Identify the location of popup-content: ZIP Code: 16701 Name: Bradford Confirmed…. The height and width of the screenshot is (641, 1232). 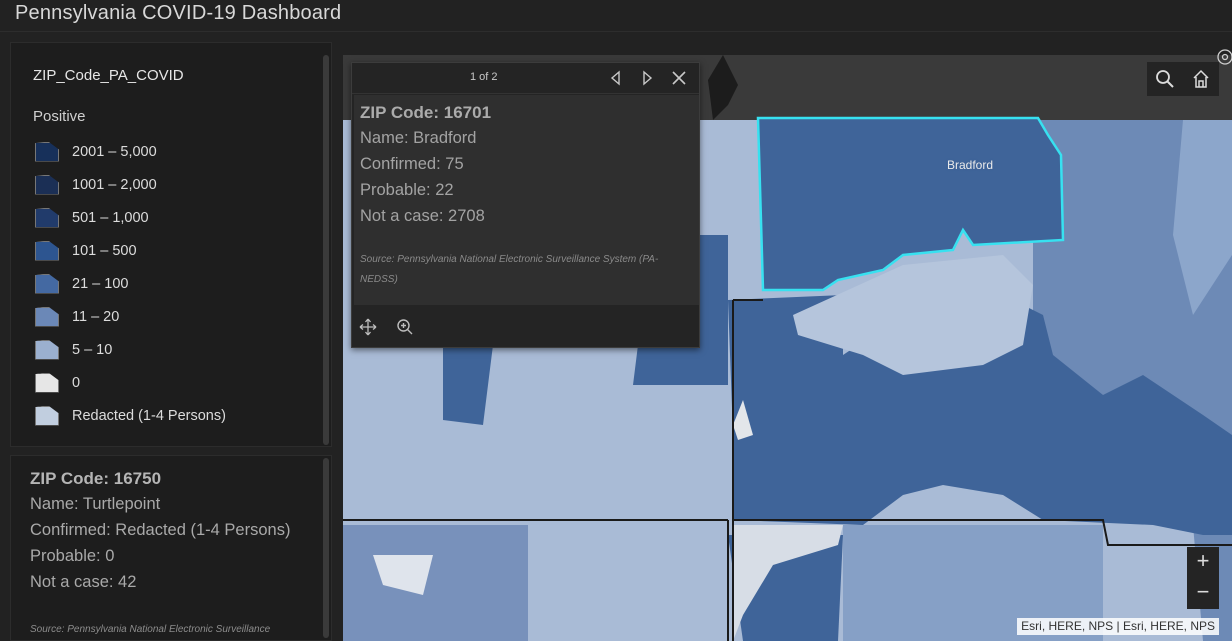
(526, 200).